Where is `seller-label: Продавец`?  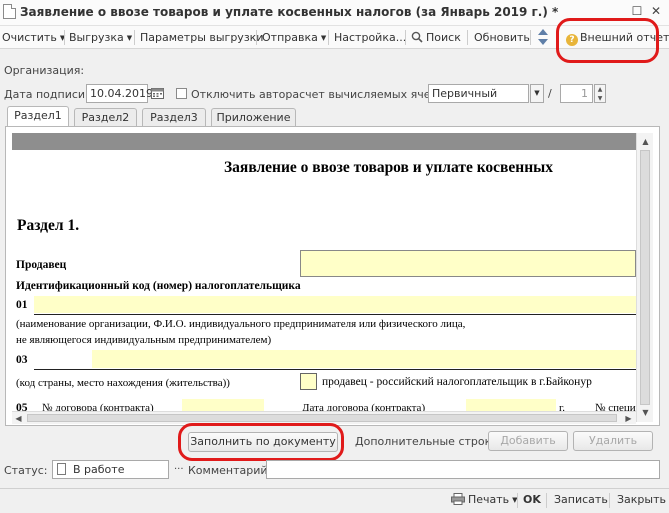
seller-label: Продавец is located at coordinates (41, 265).